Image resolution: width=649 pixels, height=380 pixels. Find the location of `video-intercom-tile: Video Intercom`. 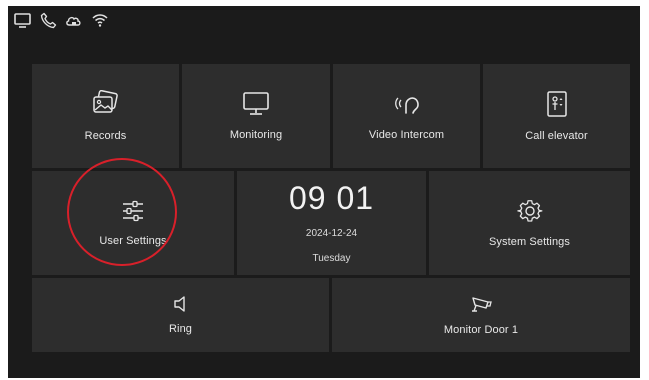

video-intercom-tile: Video Intercom is located at coordinates (406, 116).